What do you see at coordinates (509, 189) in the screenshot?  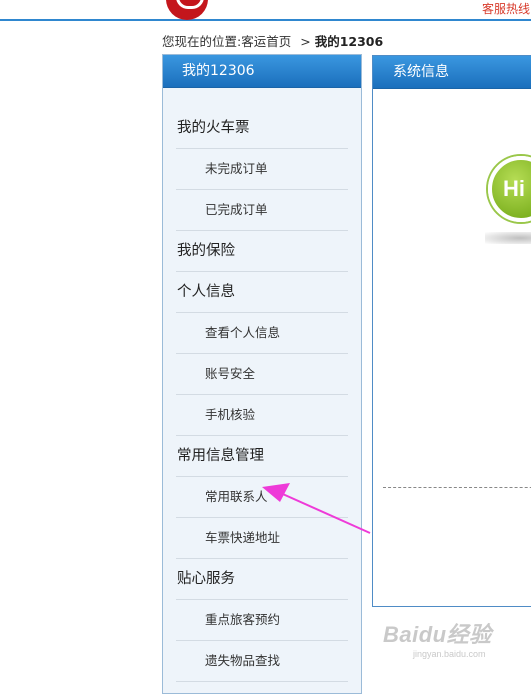 I see `hi-badge-icon: Hi` at bounding box center [509, 189].